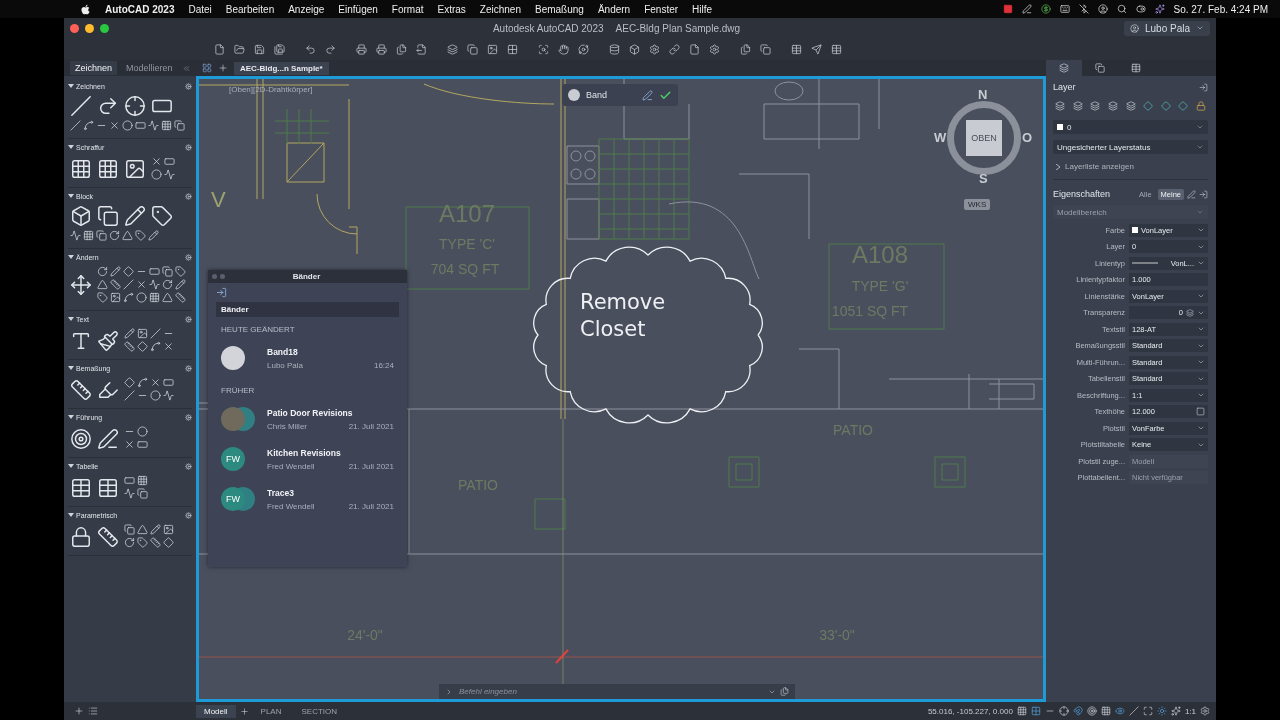  What do you see at coordinates (89, 28) in the screenshot?
I see `minimize-button` at bounding box center [89, 28].